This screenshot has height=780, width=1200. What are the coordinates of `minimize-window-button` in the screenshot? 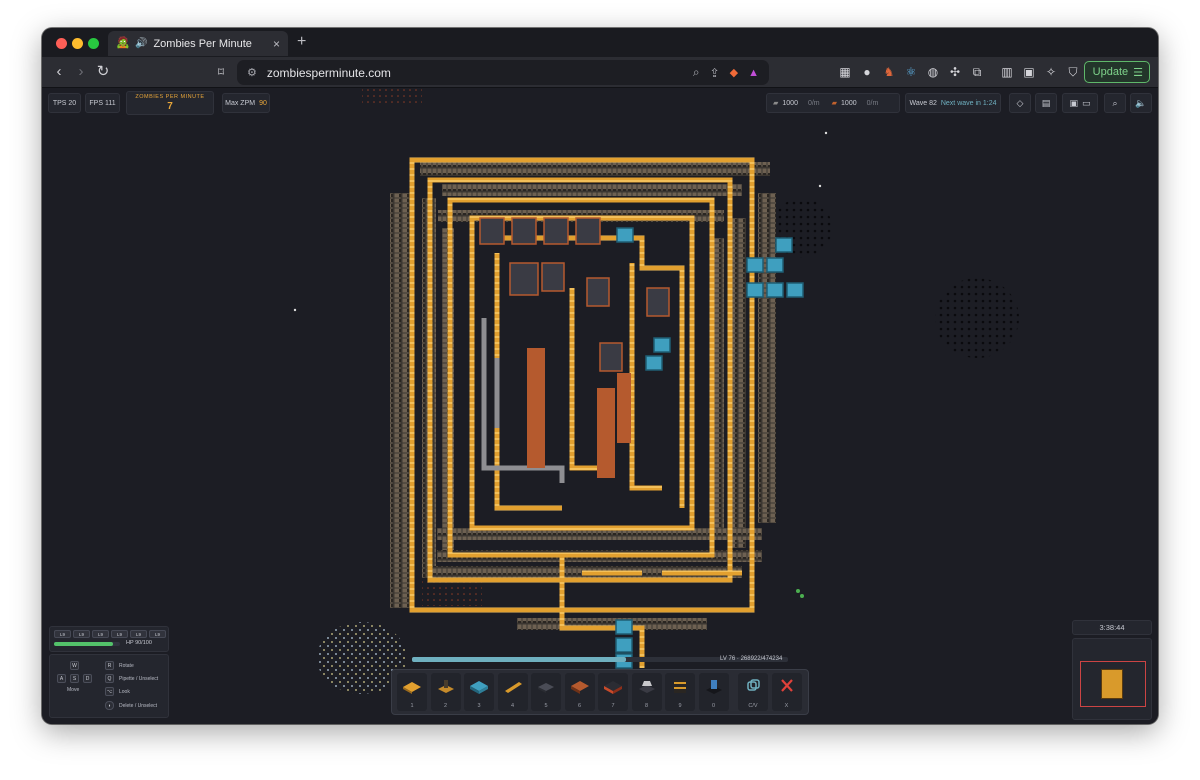 It's located at (77, 43).